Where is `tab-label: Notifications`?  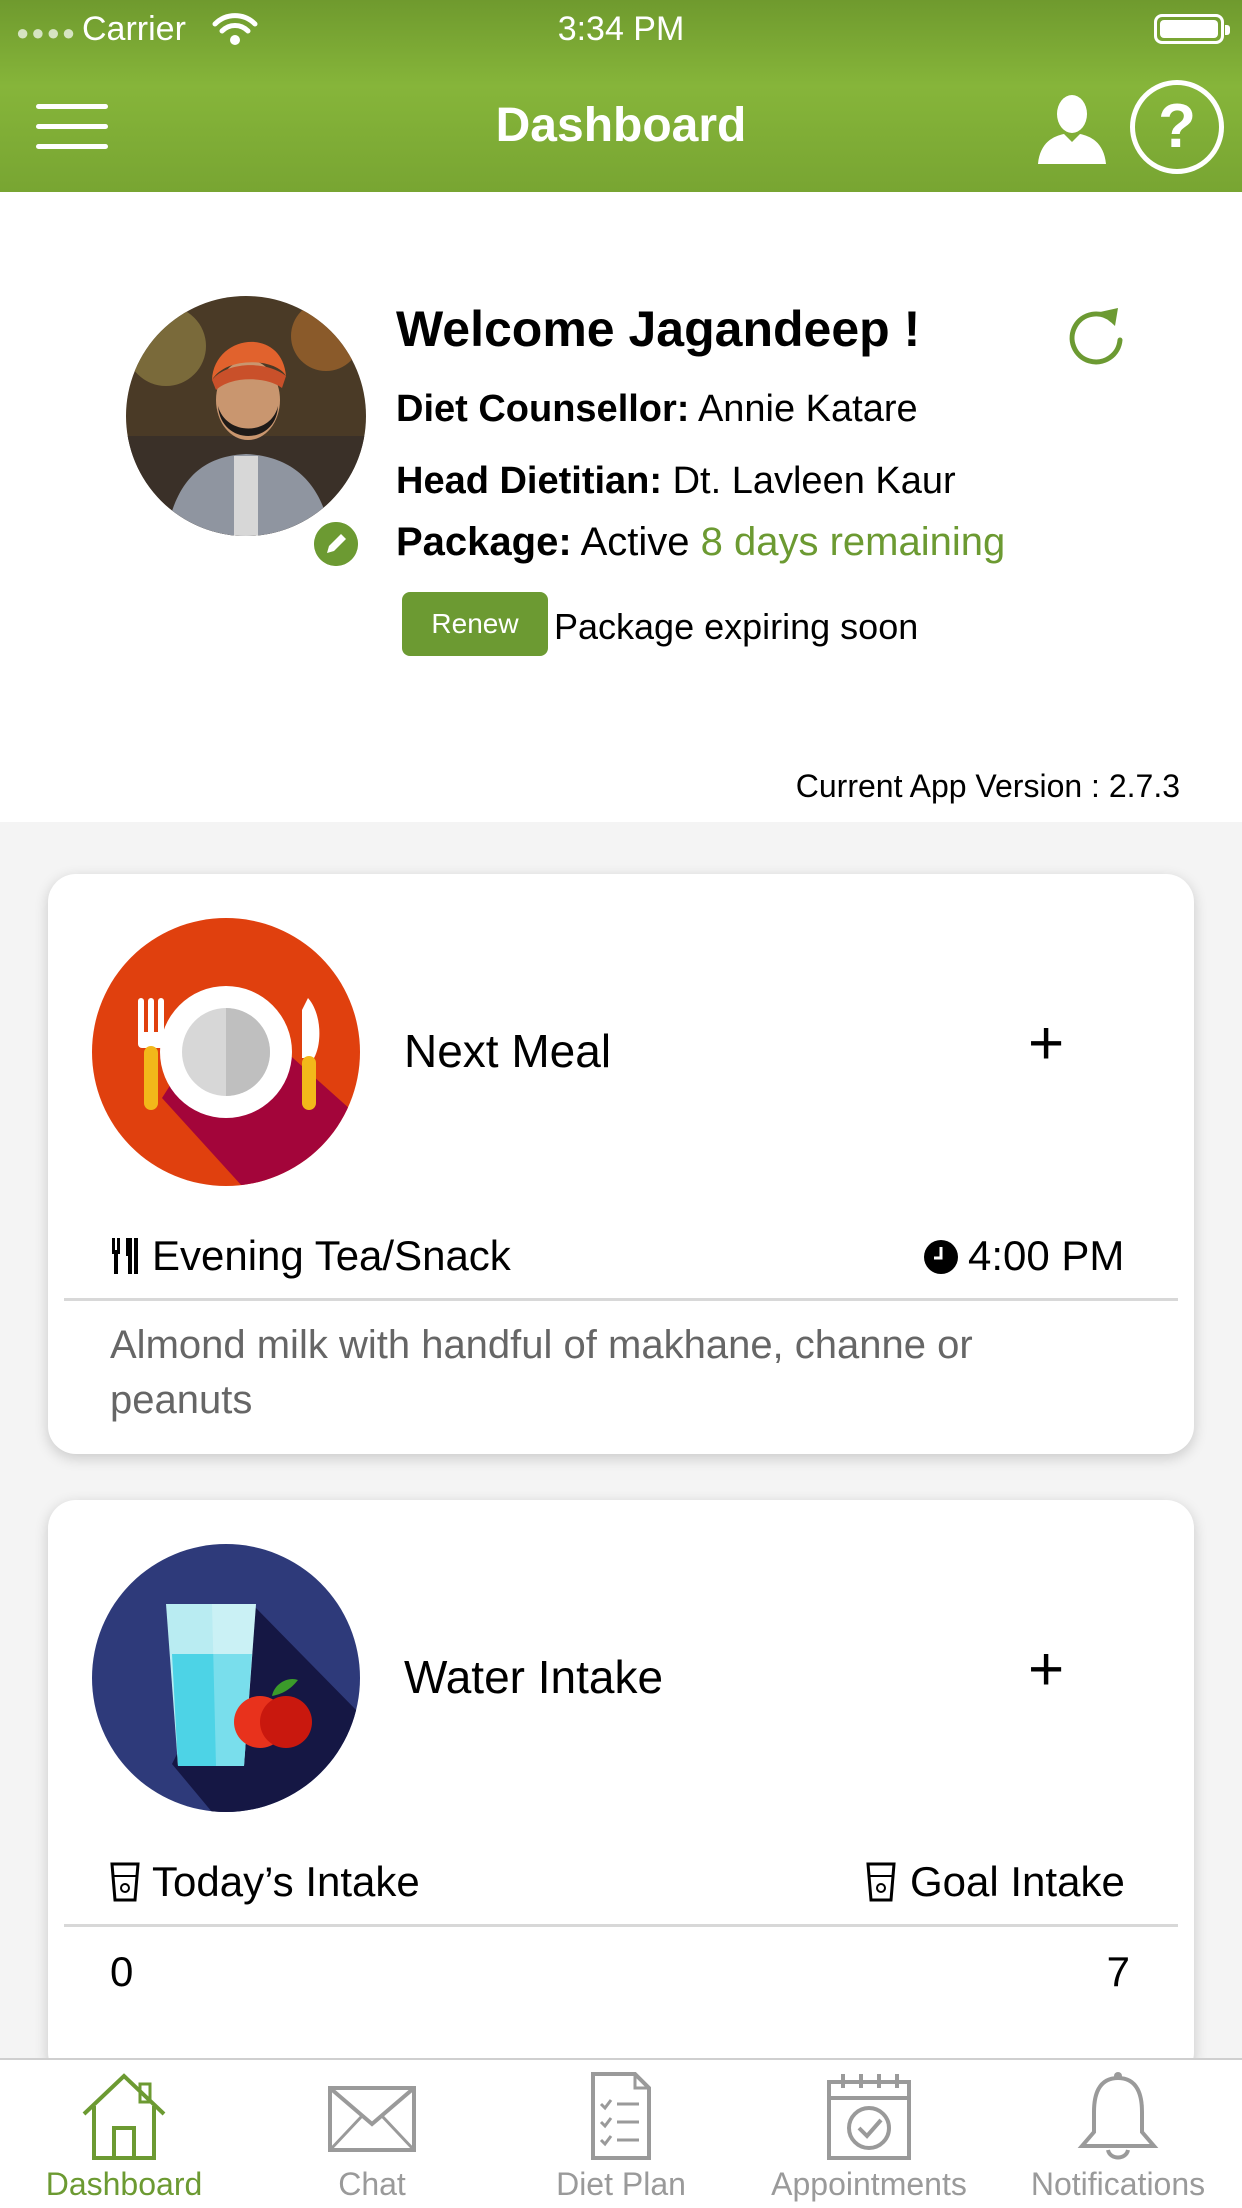 tab-label: Notifications is located at coordinates (1118, 2184).